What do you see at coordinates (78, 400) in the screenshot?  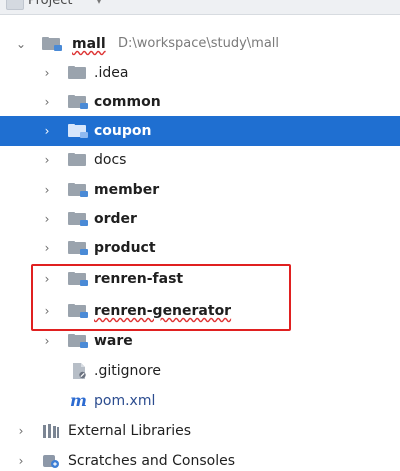 I see `maven-icon: m` at bounding box center [78, 400].